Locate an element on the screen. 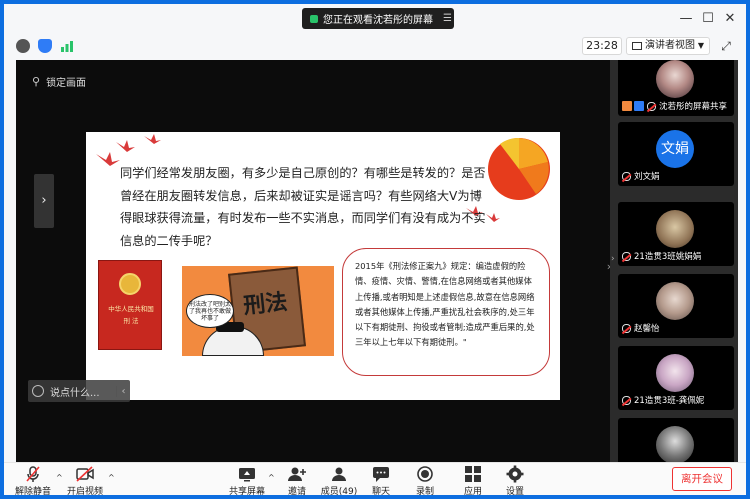  participant-name-text: 21造贯3班-龚佩妮 is located at coordinates (669, 401).